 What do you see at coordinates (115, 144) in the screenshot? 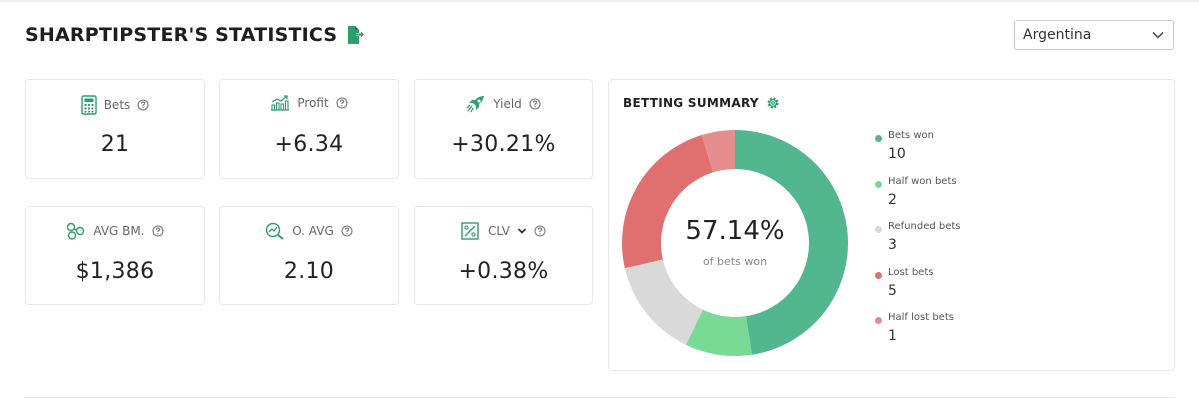
I see `stat-value: 21` at bounding box center [115, 144].